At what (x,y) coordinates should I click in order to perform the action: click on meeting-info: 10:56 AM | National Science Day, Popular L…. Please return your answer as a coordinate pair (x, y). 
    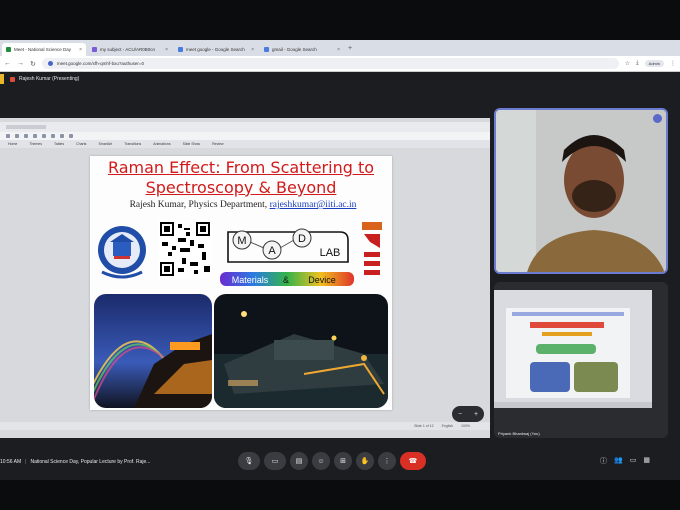
    Looking at the image, I should click on (75, 462).